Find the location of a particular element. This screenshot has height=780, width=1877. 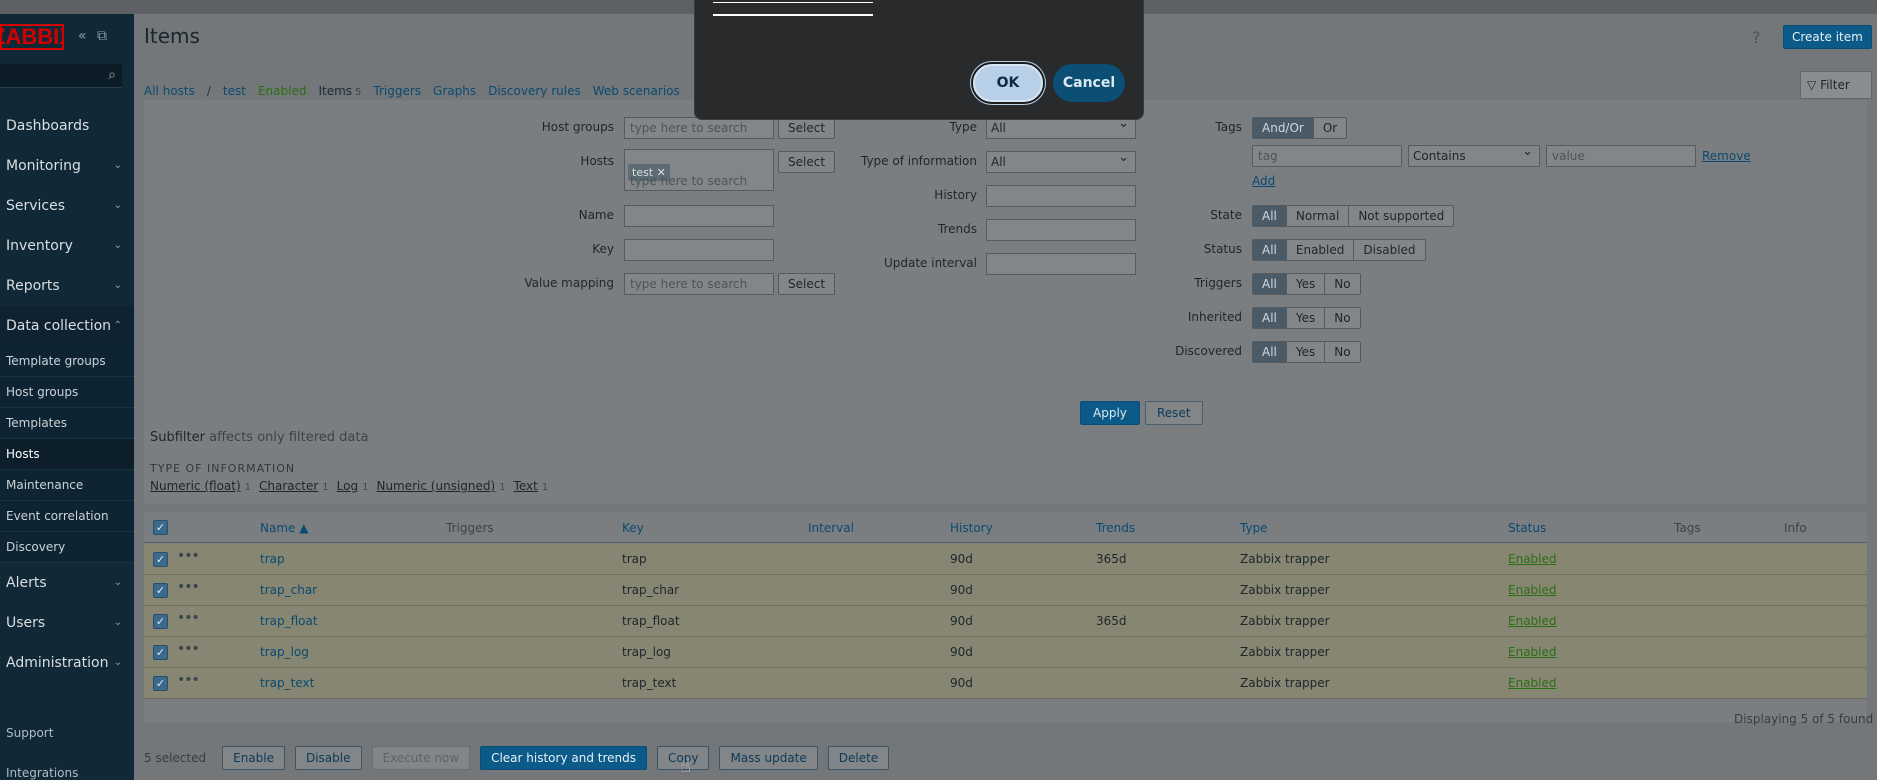

host-groups-input: type here to search is located at coordinates (699, 128).